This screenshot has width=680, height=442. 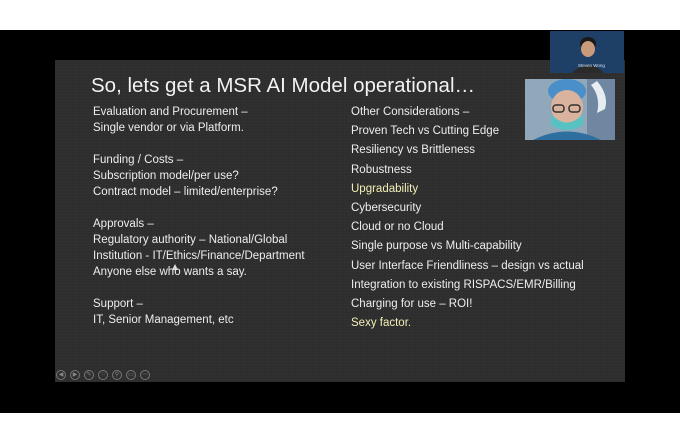 I want to click on funding-detail-2: Contract model – limited/enterprise?, so click(x=185, y=192).